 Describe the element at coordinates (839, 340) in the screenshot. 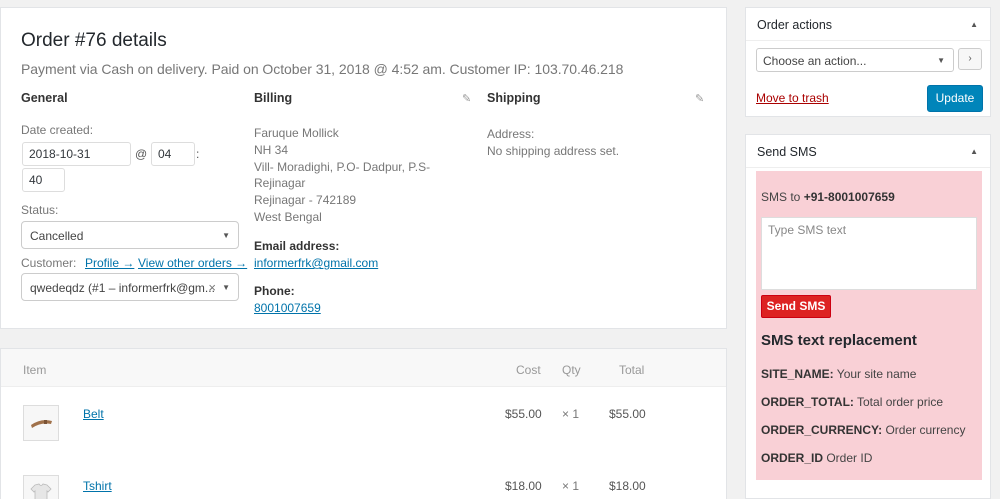

I see `sms-replacement-heading: SMS text replacement` at that location.